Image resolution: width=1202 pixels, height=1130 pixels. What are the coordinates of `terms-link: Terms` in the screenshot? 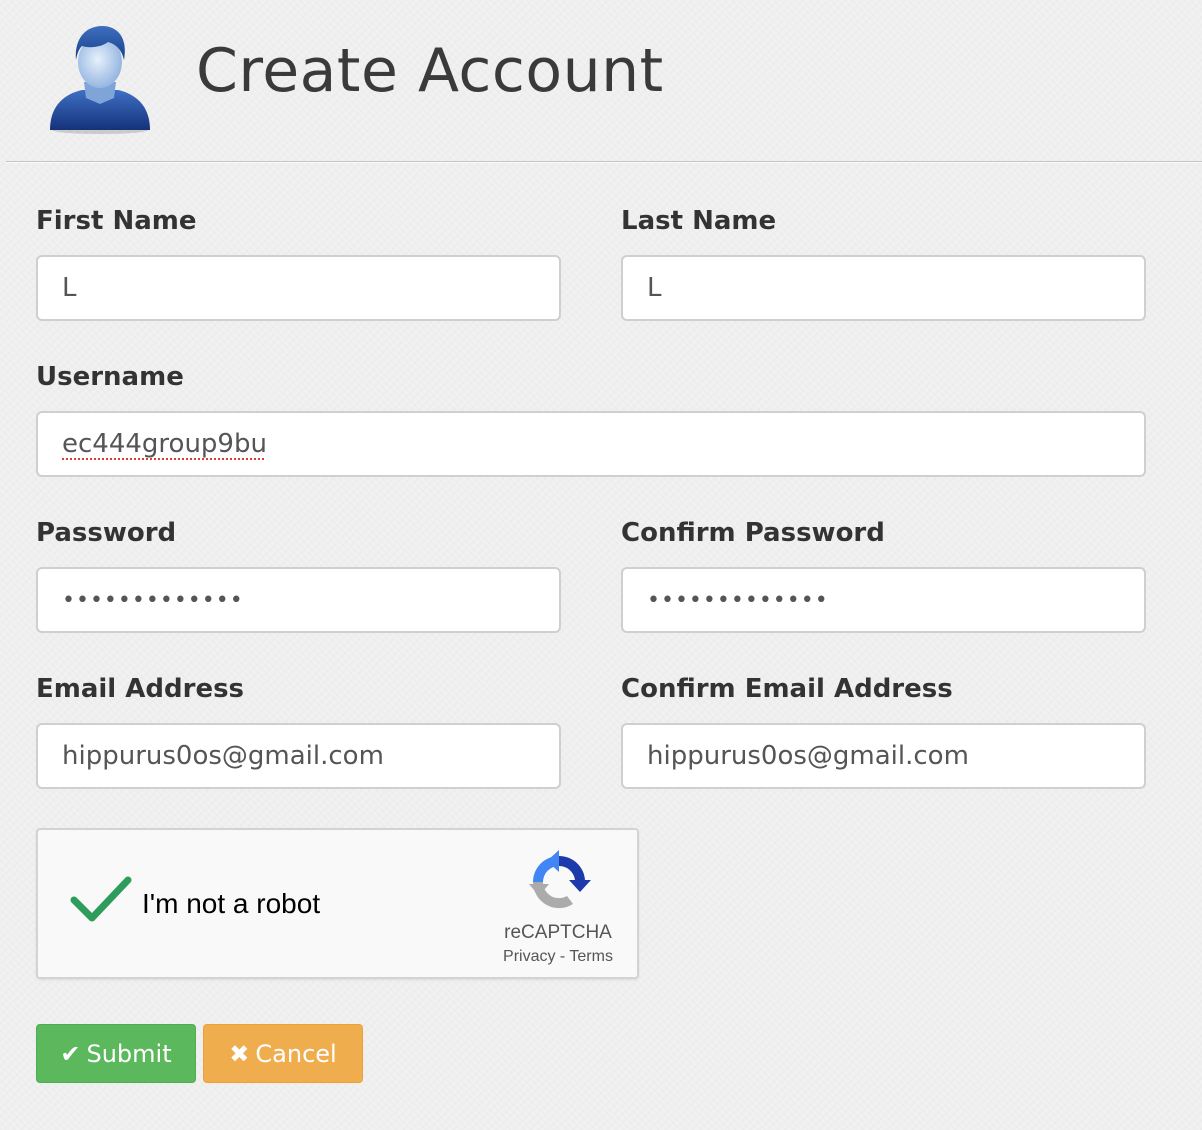 It's located at (591, 956).